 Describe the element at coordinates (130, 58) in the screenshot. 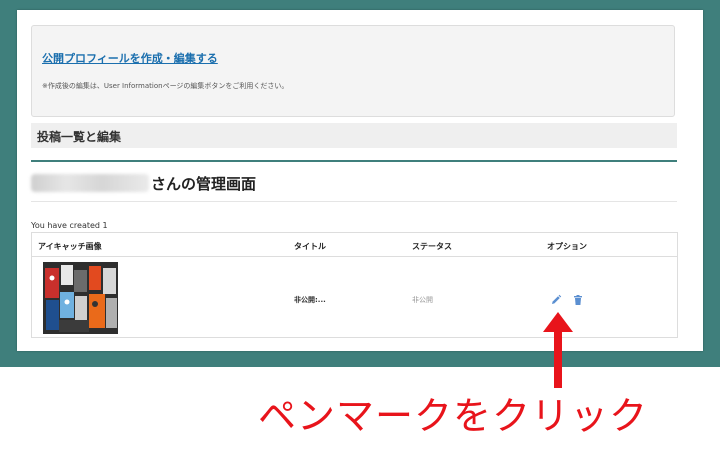

I see `create-profile-link: 公開プロフィールを作成・編集する` at that location.